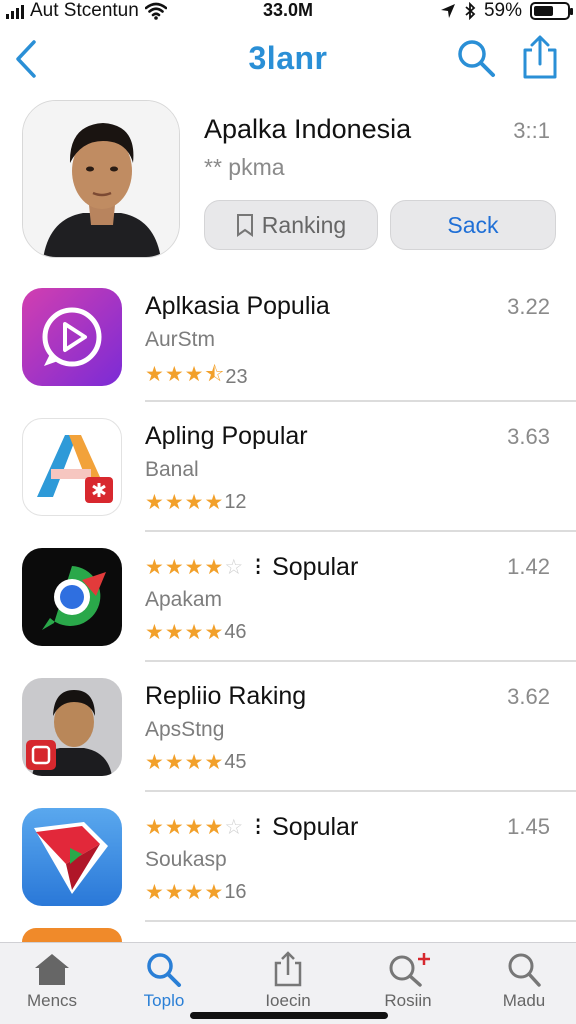 Image resolution: width=576 pixels, height=1024 pixels. I want to click on app-subtitle: Banal, so click(172, 469).